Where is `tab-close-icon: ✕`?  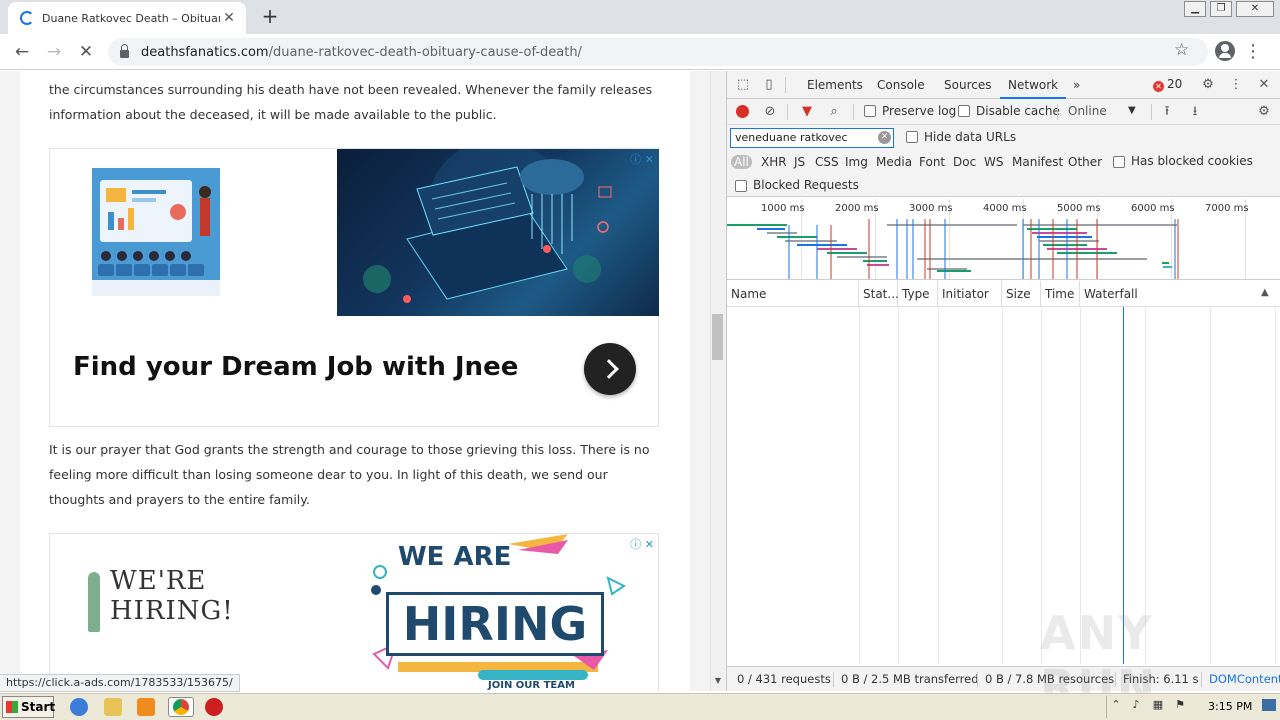
tab-close-icon: ✕ is located at coordinates (229, 18).